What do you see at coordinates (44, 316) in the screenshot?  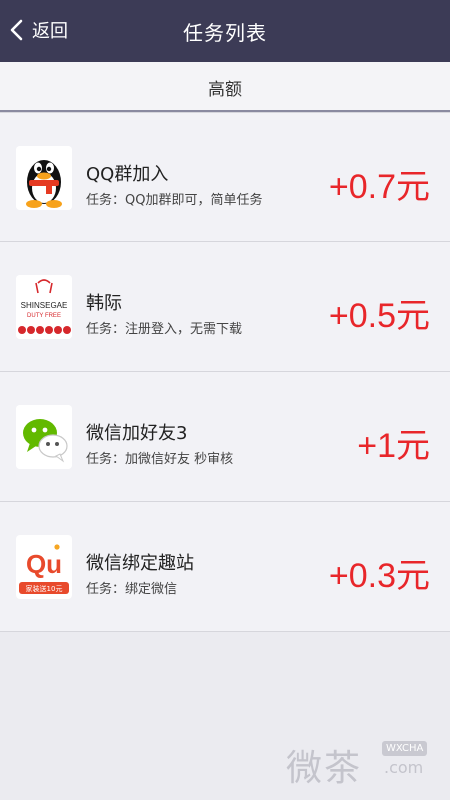 I see `shinsegae-bottom-text: DUTY FREE` at bounding box center [44, 316].